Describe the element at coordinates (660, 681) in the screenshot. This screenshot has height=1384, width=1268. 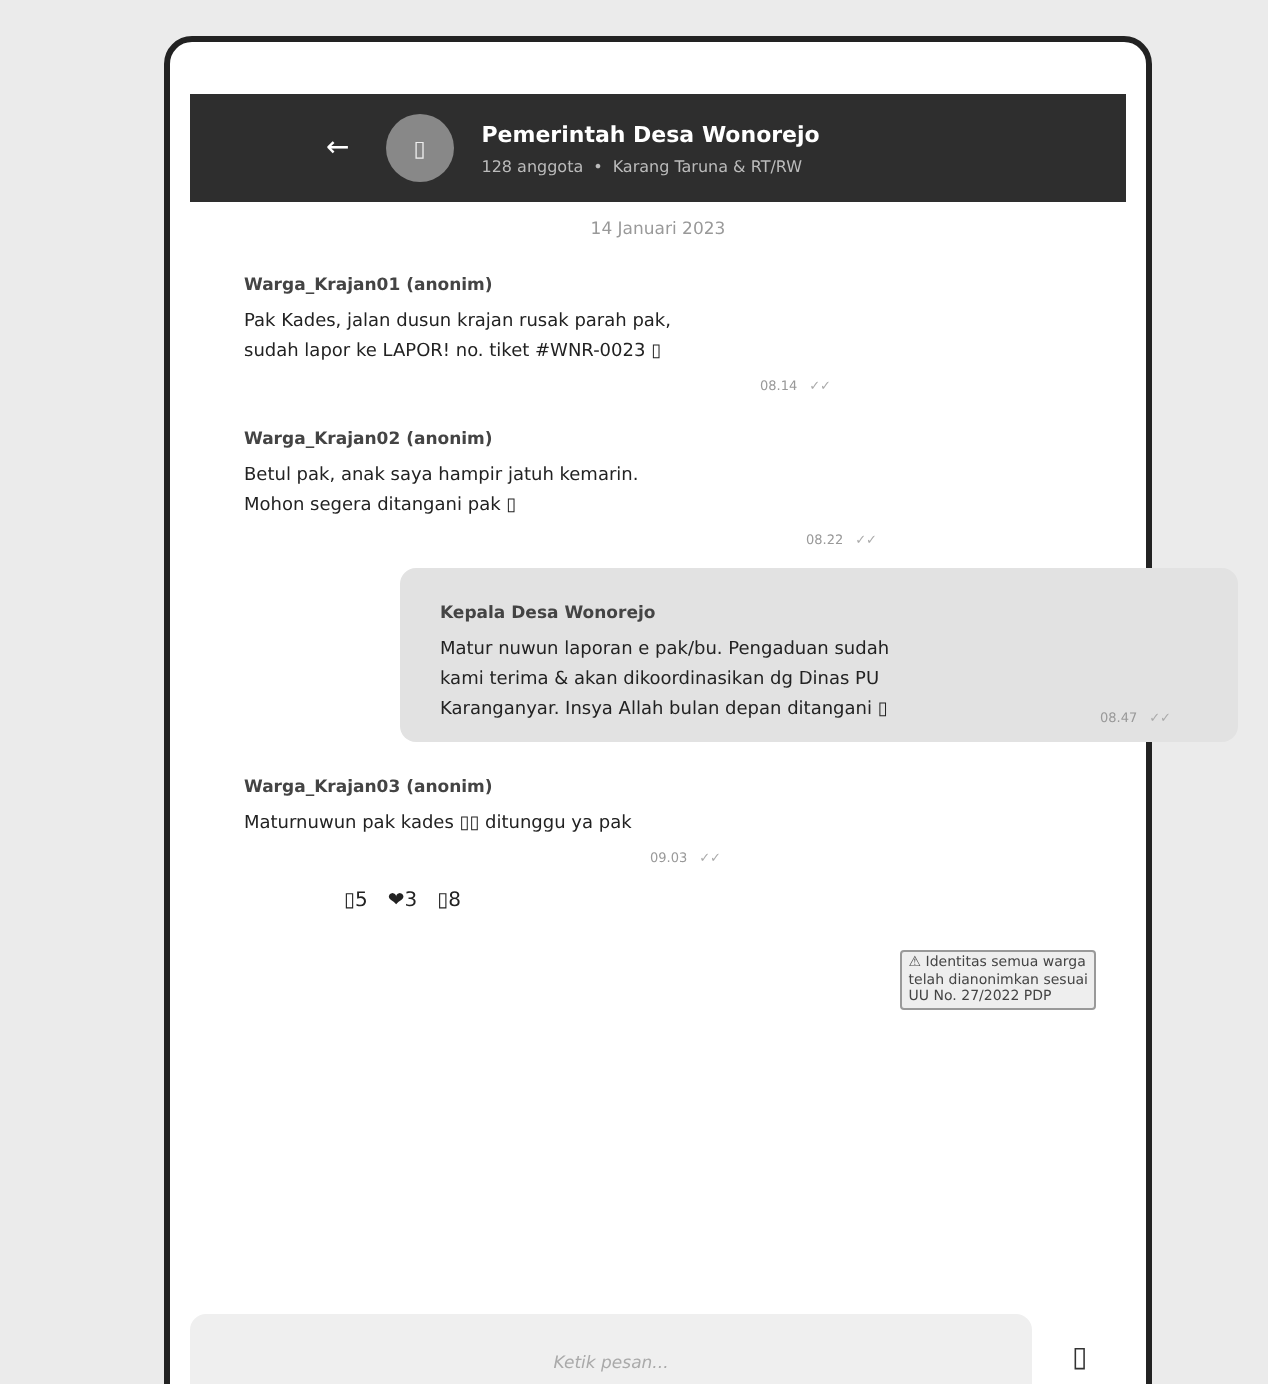
I see `message-line: kami terima & akan dikoordinasikan dg Dinas PU` at that location.